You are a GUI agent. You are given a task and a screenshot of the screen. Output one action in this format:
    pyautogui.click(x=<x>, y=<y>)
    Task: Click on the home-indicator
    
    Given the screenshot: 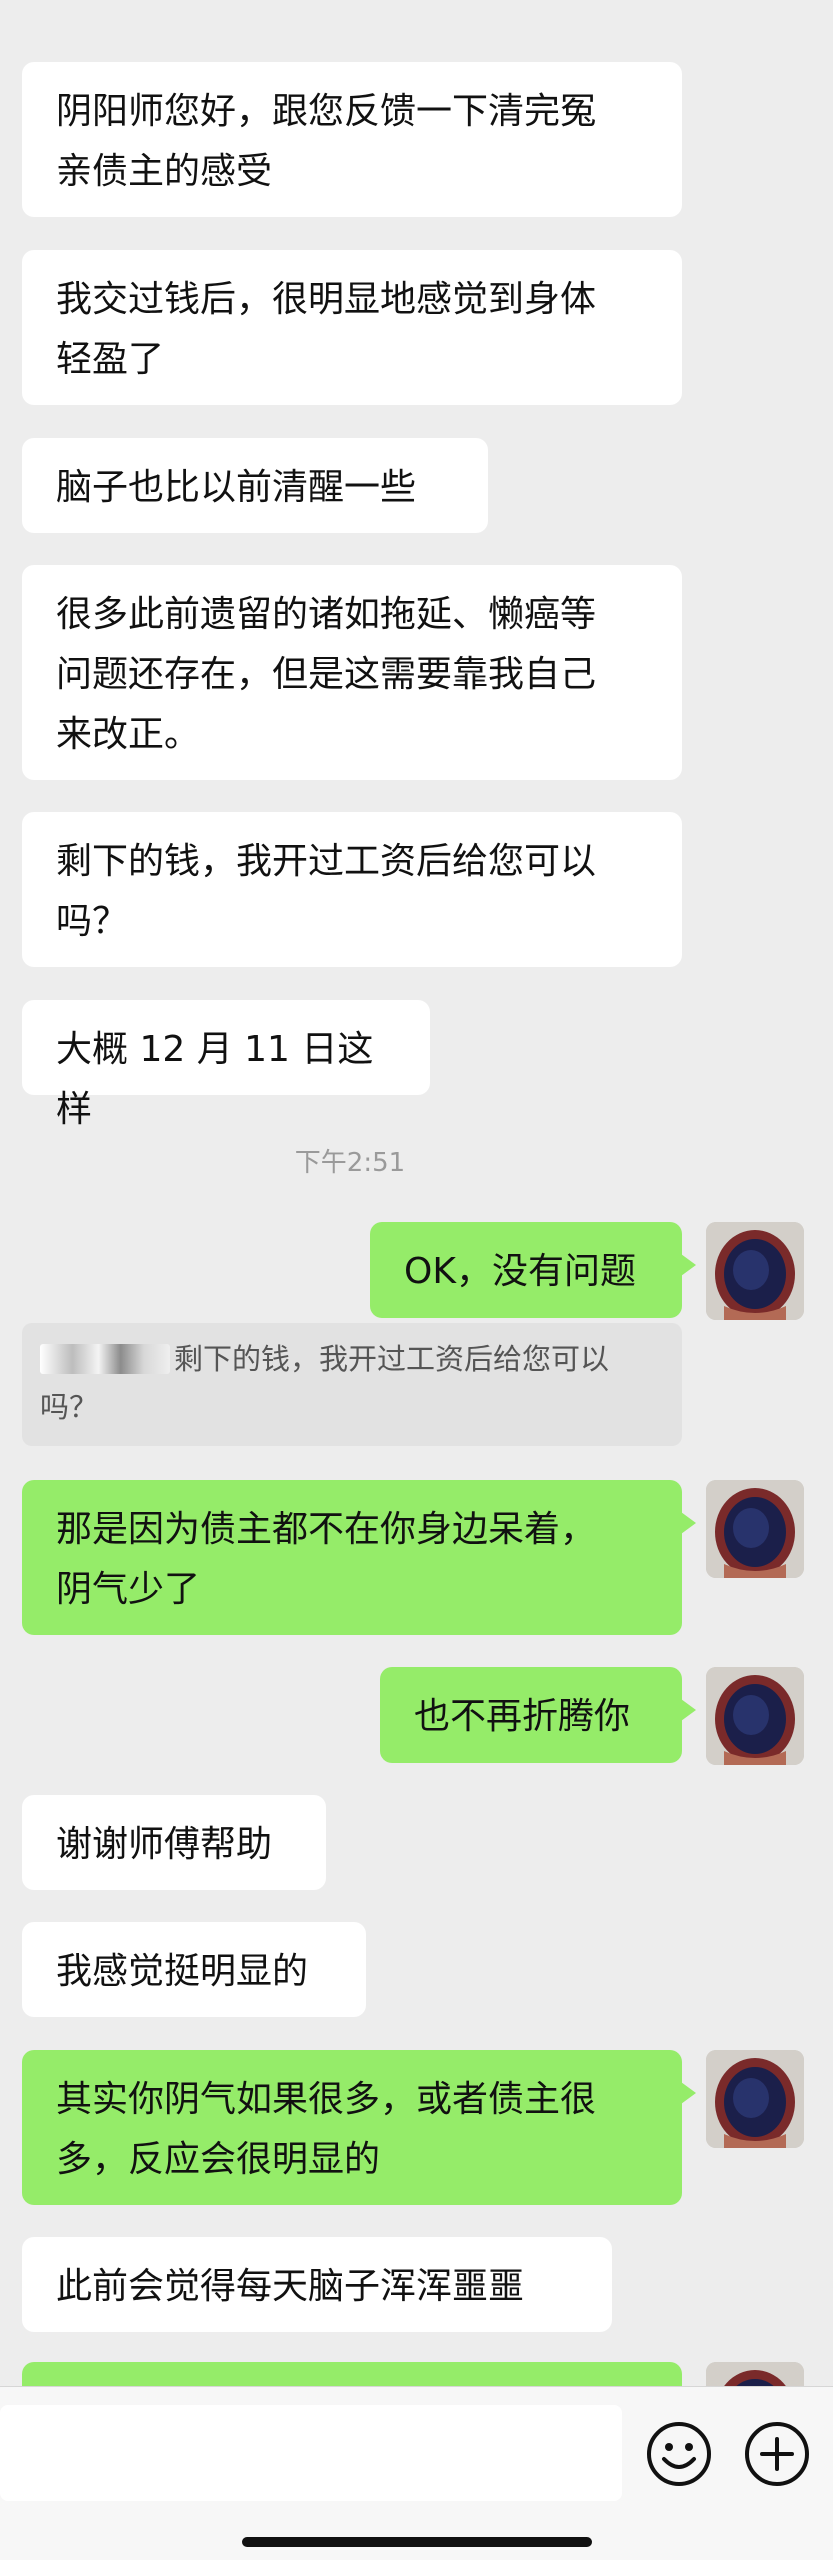 What is the action you would take?
    pyautogui.click(x=416, y=2542)
    